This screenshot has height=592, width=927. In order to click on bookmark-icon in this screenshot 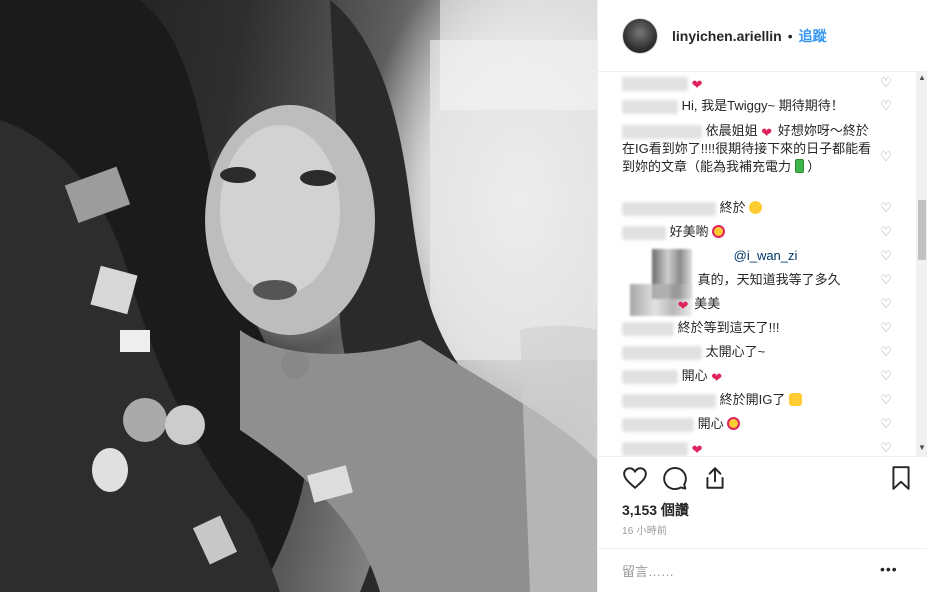, I will do `click(901, 478)`.